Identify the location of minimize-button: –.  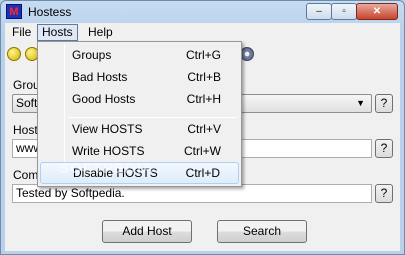
(319, 11).